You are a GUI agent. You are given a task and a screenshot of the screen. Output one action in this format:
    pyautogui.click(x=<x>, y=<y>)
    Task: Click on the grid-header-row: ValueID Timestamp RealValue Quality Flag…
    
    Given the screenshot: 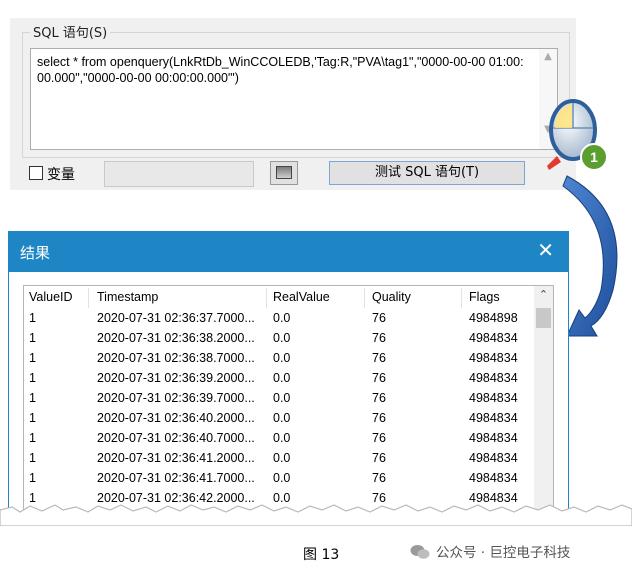 What is the action you would take?
    pyautogui.click(x=279, y=298)
    